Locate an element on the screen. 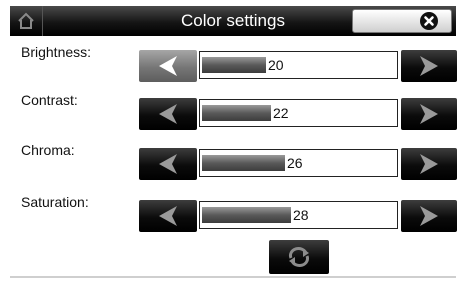 The height and width of the screenshot is (281, 466). contrast-decrease-button is located at coordinates (168, 114).